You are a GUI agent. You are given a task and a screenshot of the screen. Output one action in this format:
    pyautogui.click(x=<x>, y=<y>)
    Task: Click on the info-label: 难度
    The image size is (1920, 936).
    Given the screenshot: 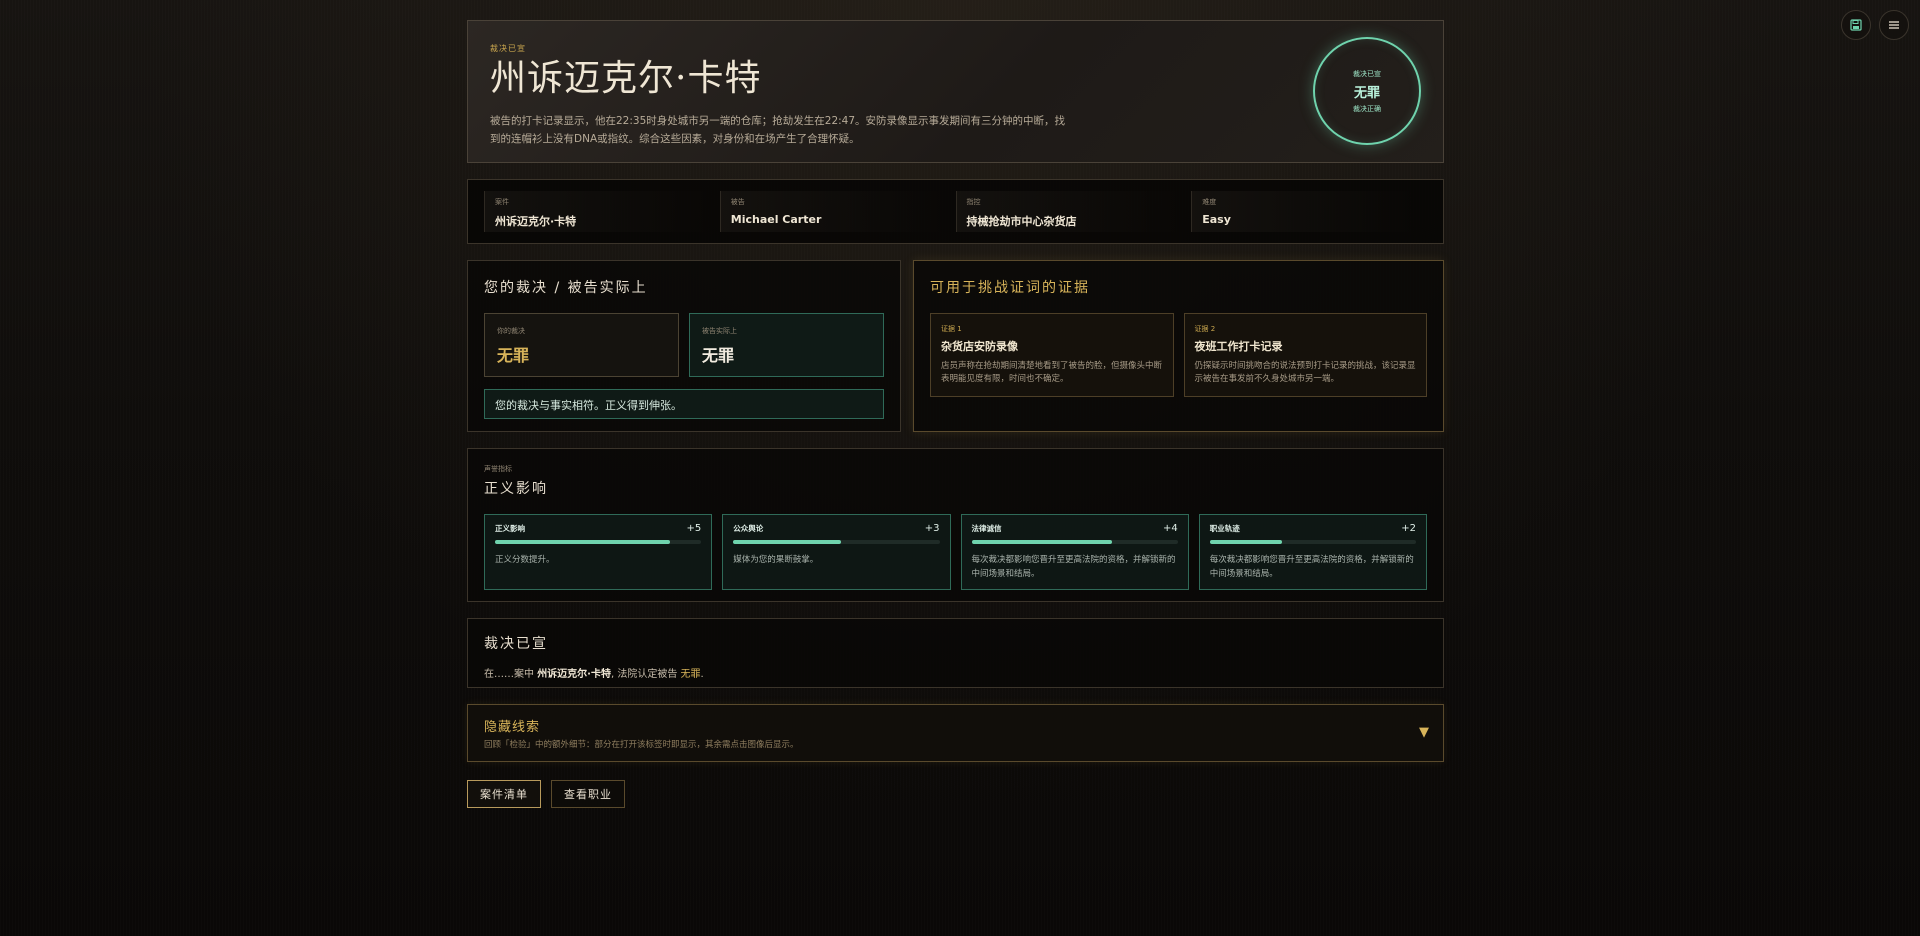 What is the action you would take?
    pyautogui.click(x=1209, y=202)
    